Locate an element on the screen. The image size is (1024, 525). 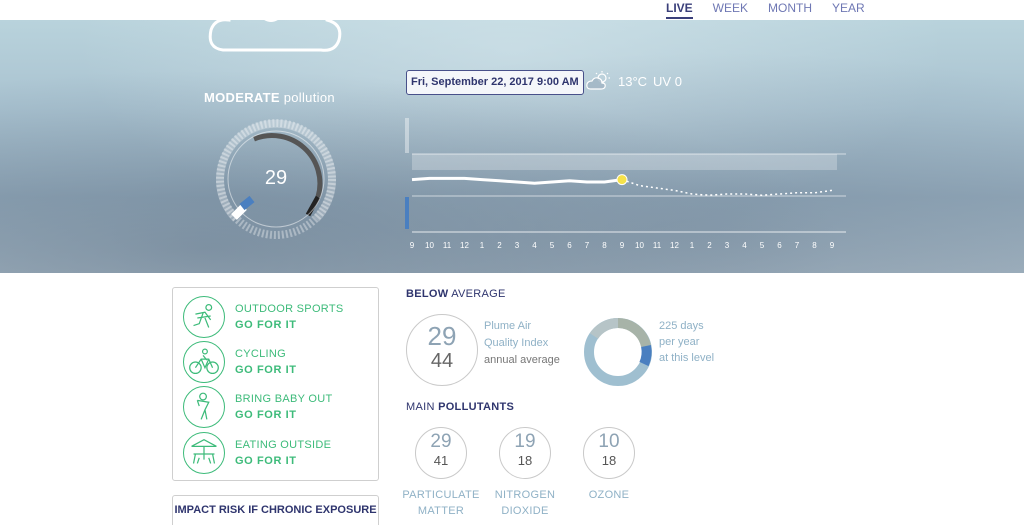
aqi-value: 29 is located at coordinates (276, 178).